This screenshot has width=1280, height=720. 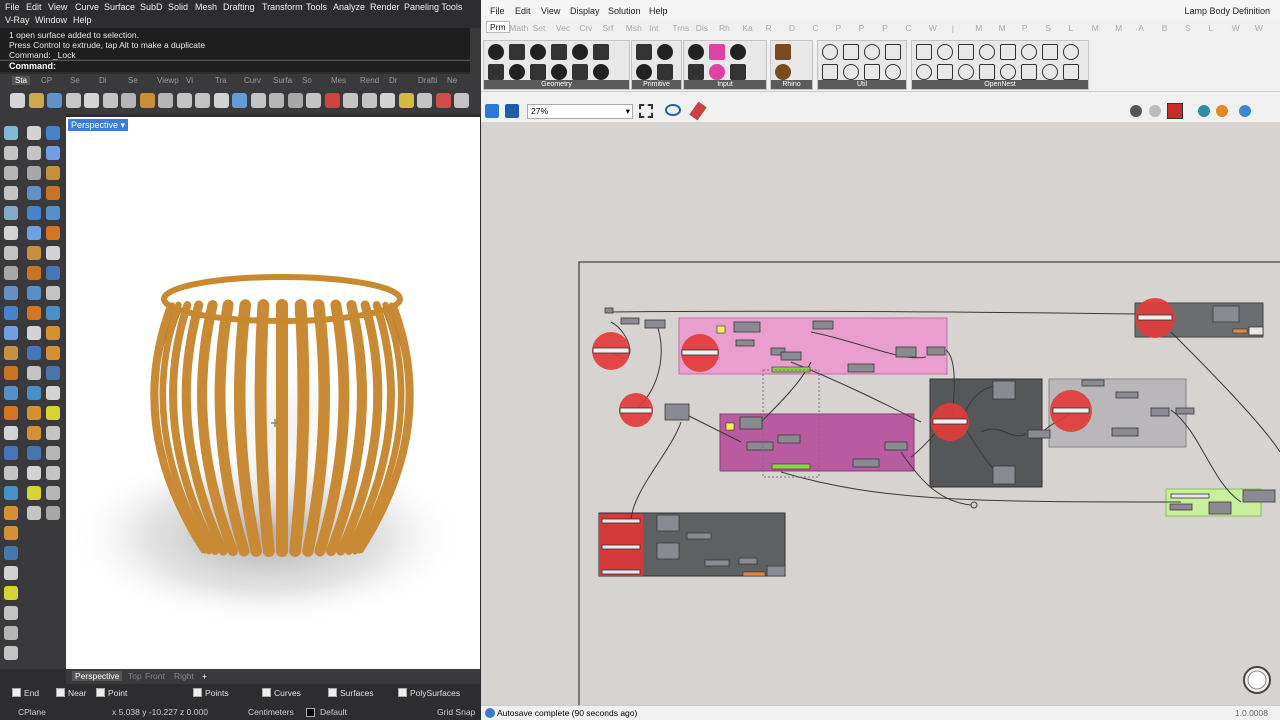 I want to click on gh-tab: C, so click(x=908, y=28).